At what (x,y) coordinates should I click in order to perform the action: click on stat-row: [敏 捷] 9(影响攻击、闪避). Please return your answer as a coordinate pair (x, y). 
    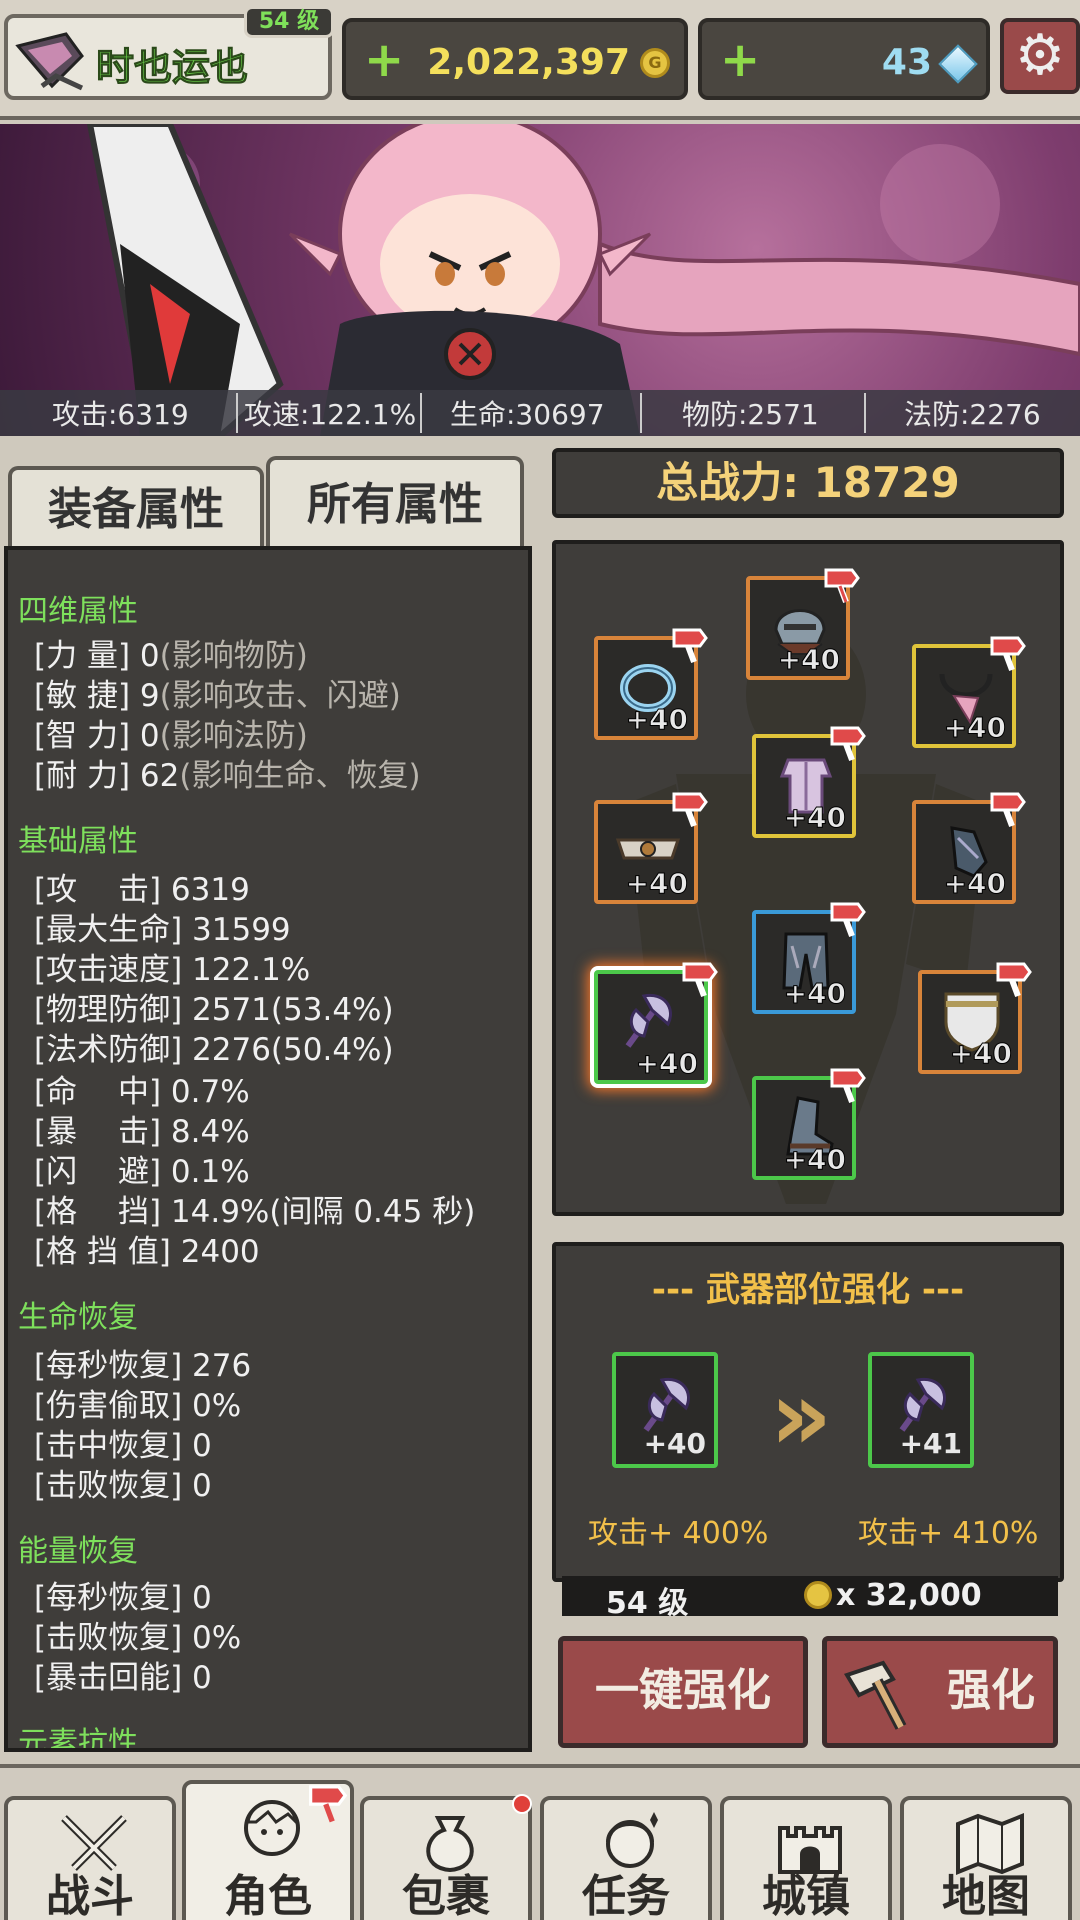
    Looking at the image, I should click on (217, 696).